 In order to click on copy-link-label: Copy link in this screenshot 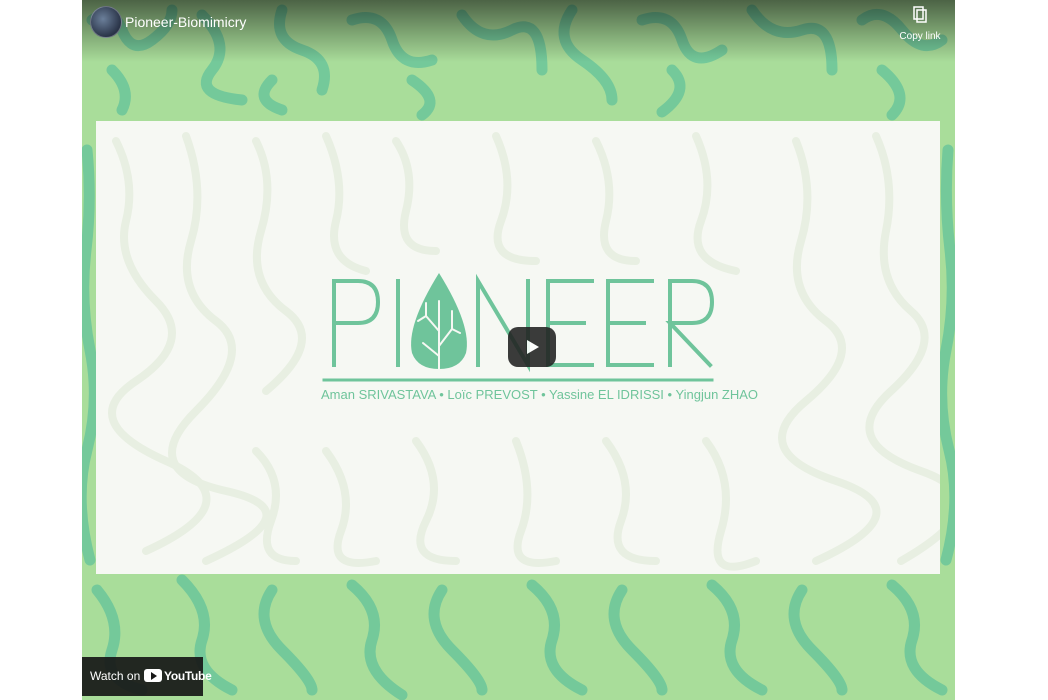, I will do `click(920, 36)`.